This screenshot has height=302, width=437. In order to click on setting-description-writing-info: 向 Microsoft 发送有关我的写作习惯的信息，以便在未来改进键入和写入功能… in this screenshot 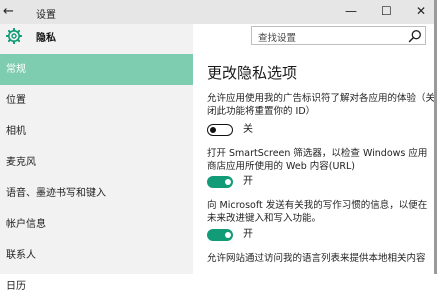, I will do `click(317, 212)`.